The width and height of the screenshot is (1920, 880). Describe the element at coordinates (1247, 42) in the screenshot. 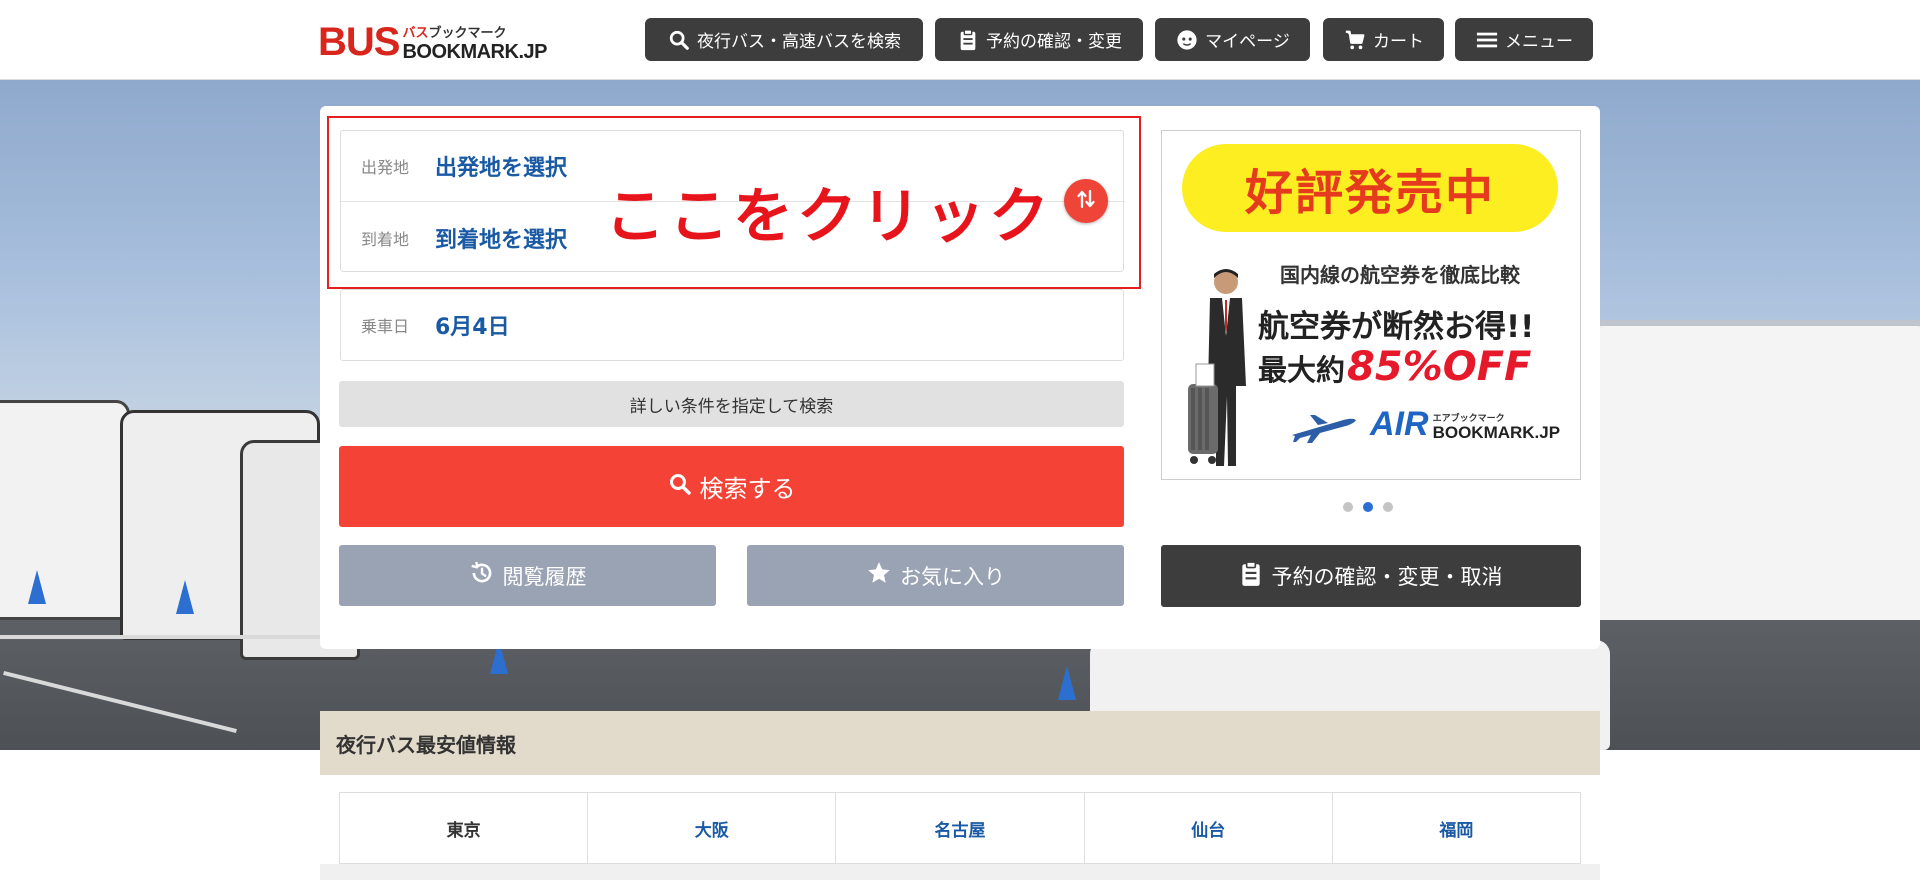

I see `nav-mypage-label: マイページ` at that location.